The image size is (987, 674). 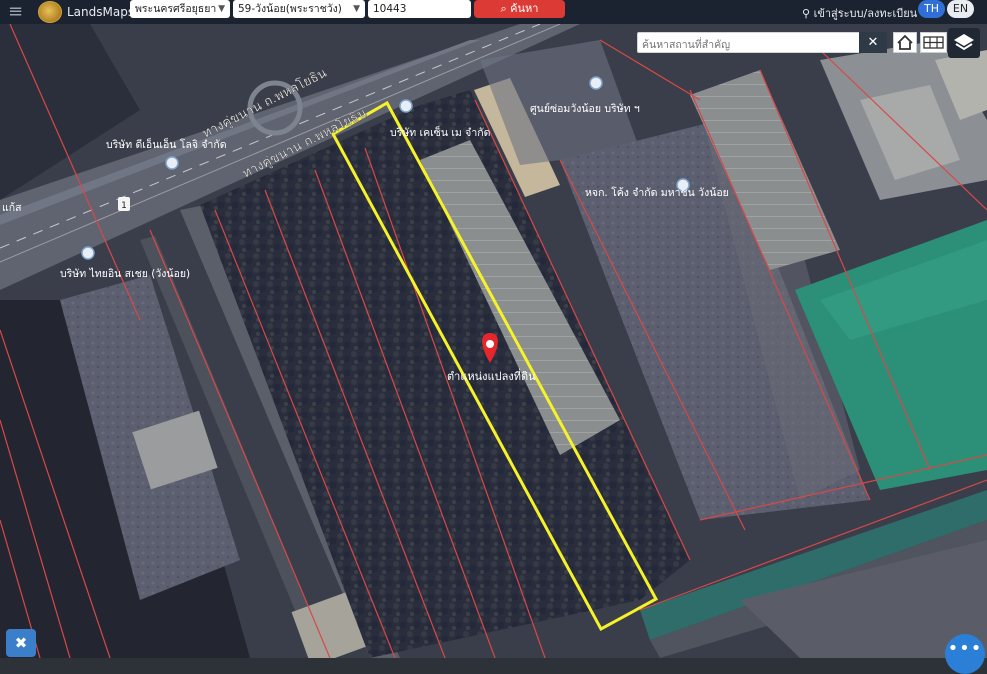 I want to click on place-label: บริษัท ไทยอิน สเชย (วังน้อย), so click(x=125, y=273).